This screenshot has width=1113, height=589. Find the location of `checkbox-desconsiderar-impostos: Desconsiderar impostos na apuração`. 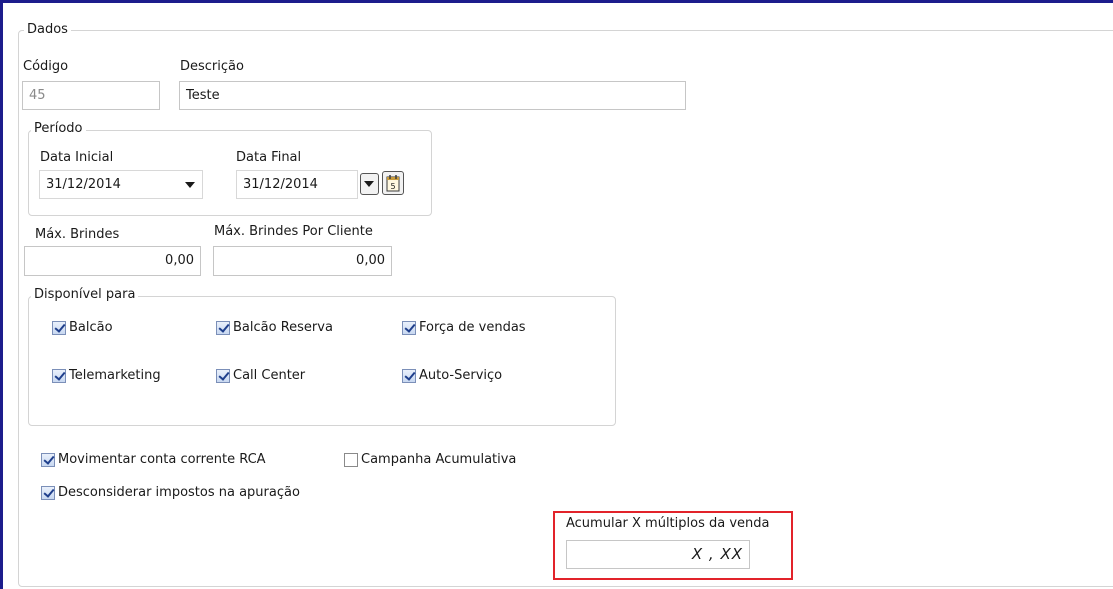

checkbox-desconsiderar-impostos: Desconsiderar impostos na apuração is located at coordinates (170, 492).